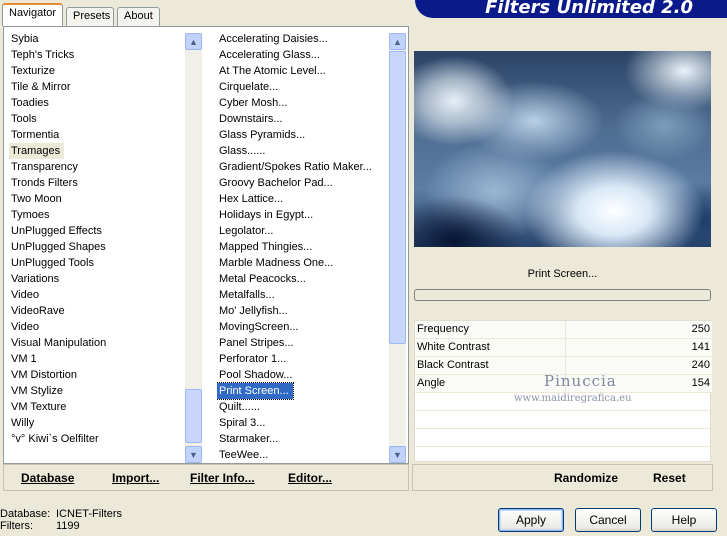 The height and width of the screenshot is (536, 727). What do you see at coordinates (97, 423) in the screenshot?
I see `list-item: Willy` at bounding box center [97, 423].